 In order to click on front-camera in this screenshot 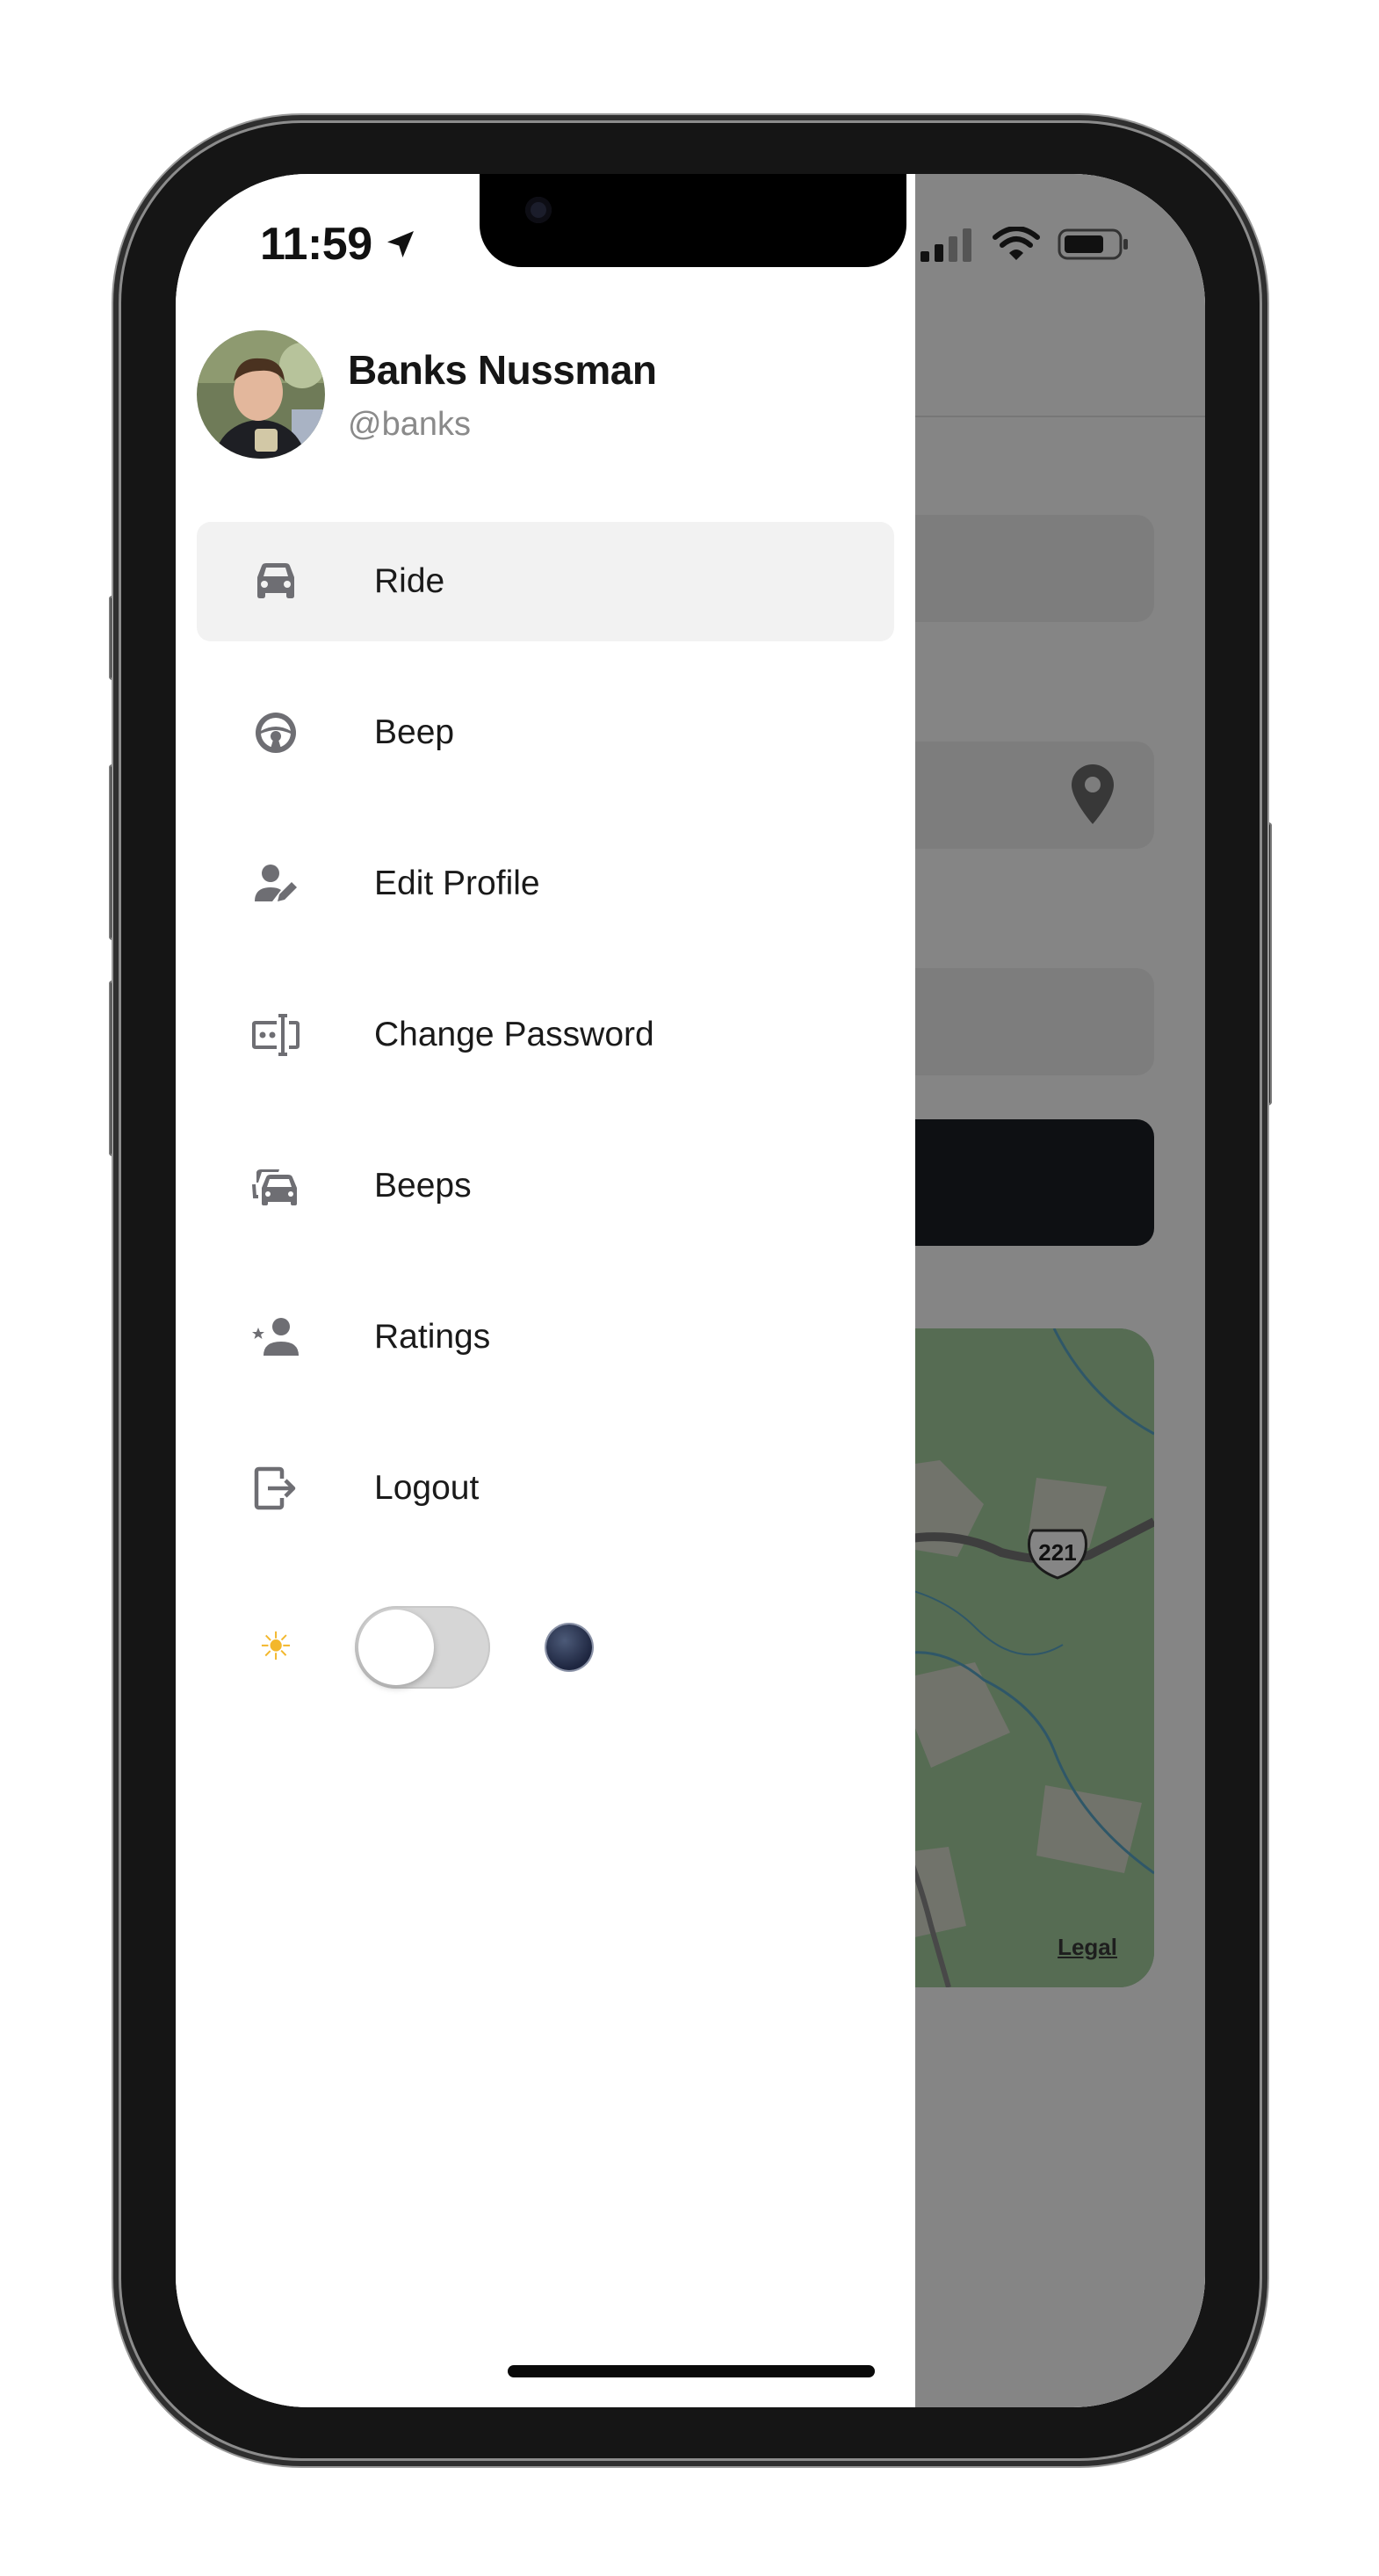, I will do `click(538, 210)`.